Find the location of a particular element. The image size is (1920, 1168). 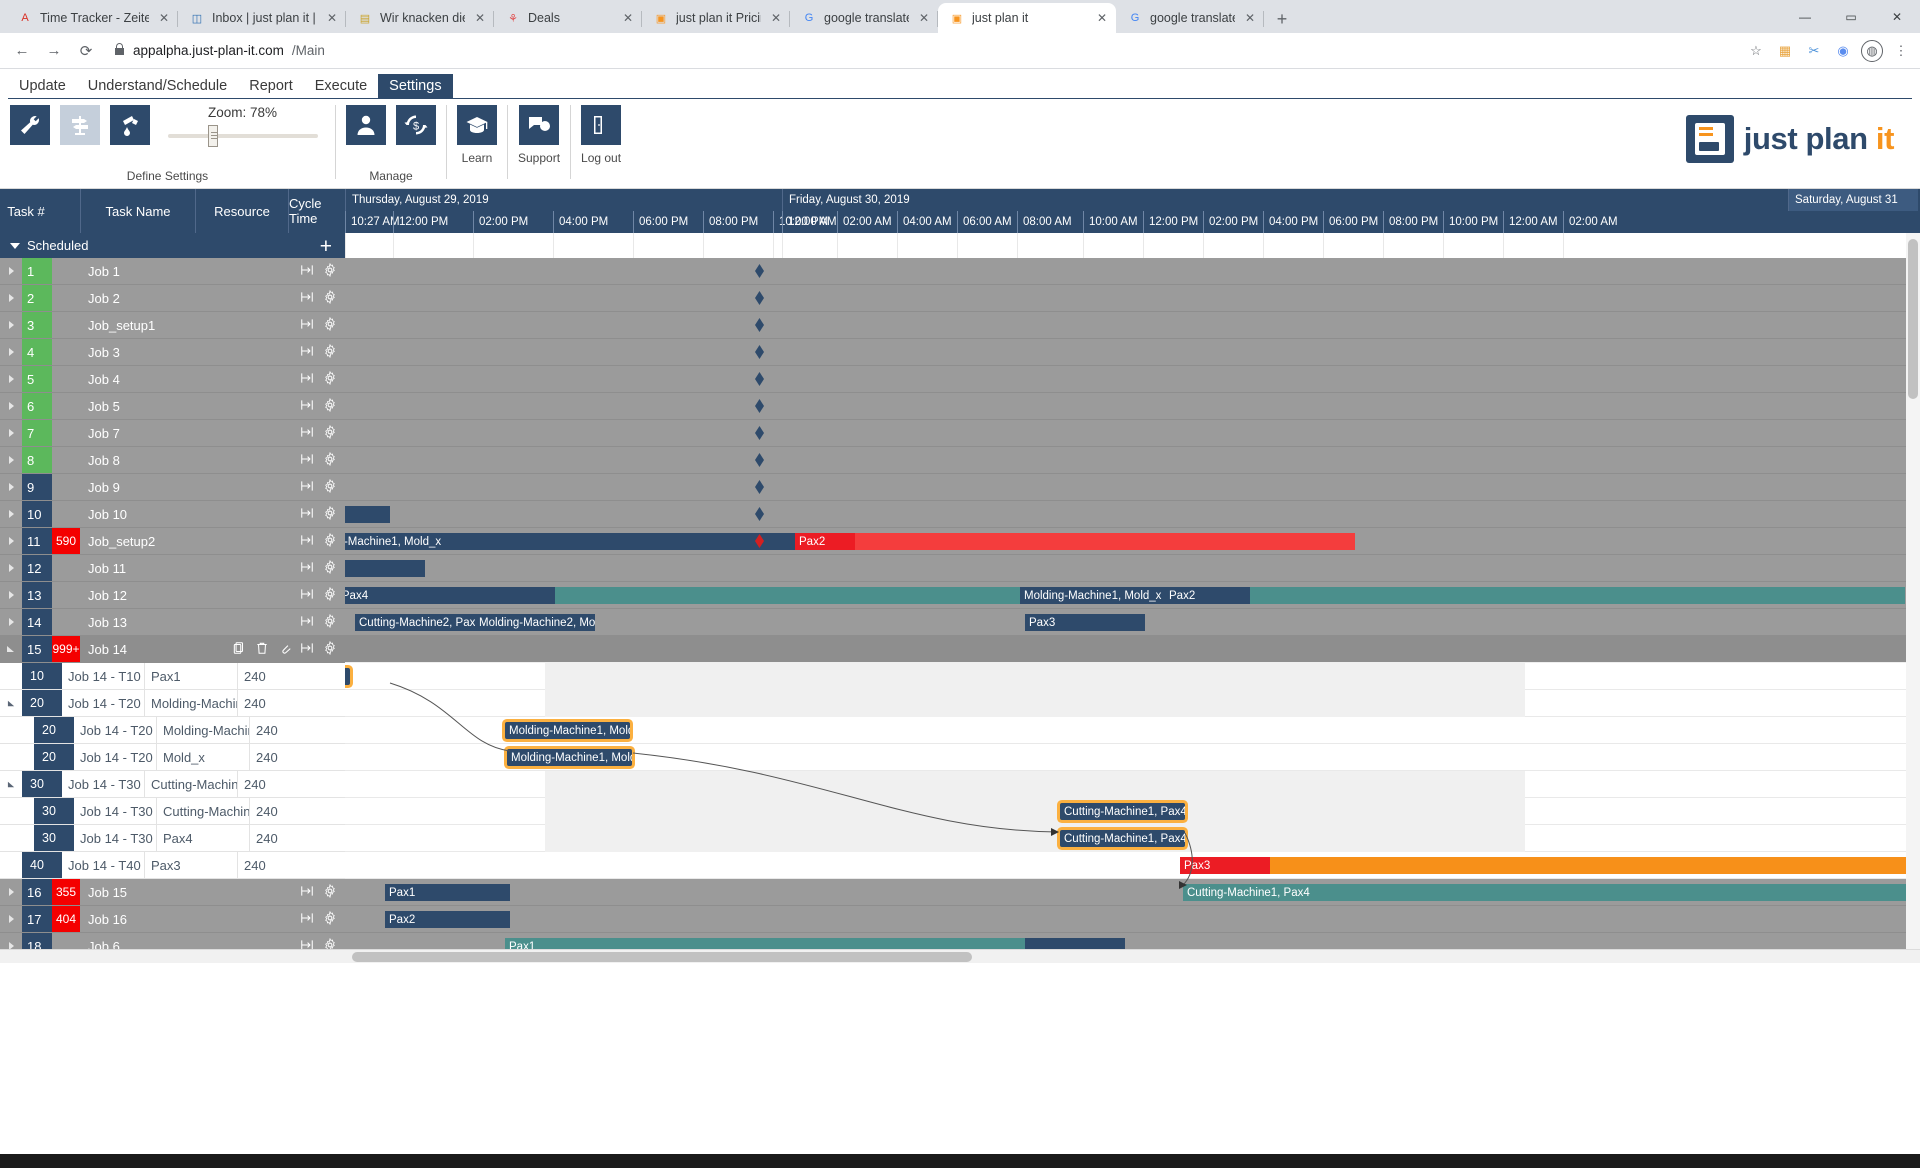

zoom-control: Zoom: 78% is located at coordinates (242, 126).